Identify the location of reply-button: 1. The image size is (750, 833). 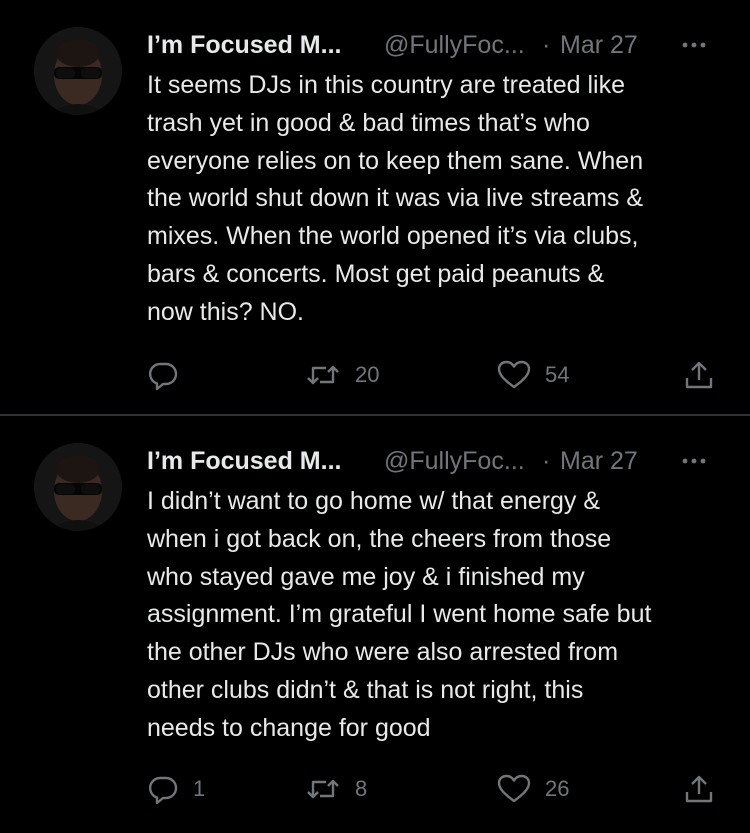
(176, 789).